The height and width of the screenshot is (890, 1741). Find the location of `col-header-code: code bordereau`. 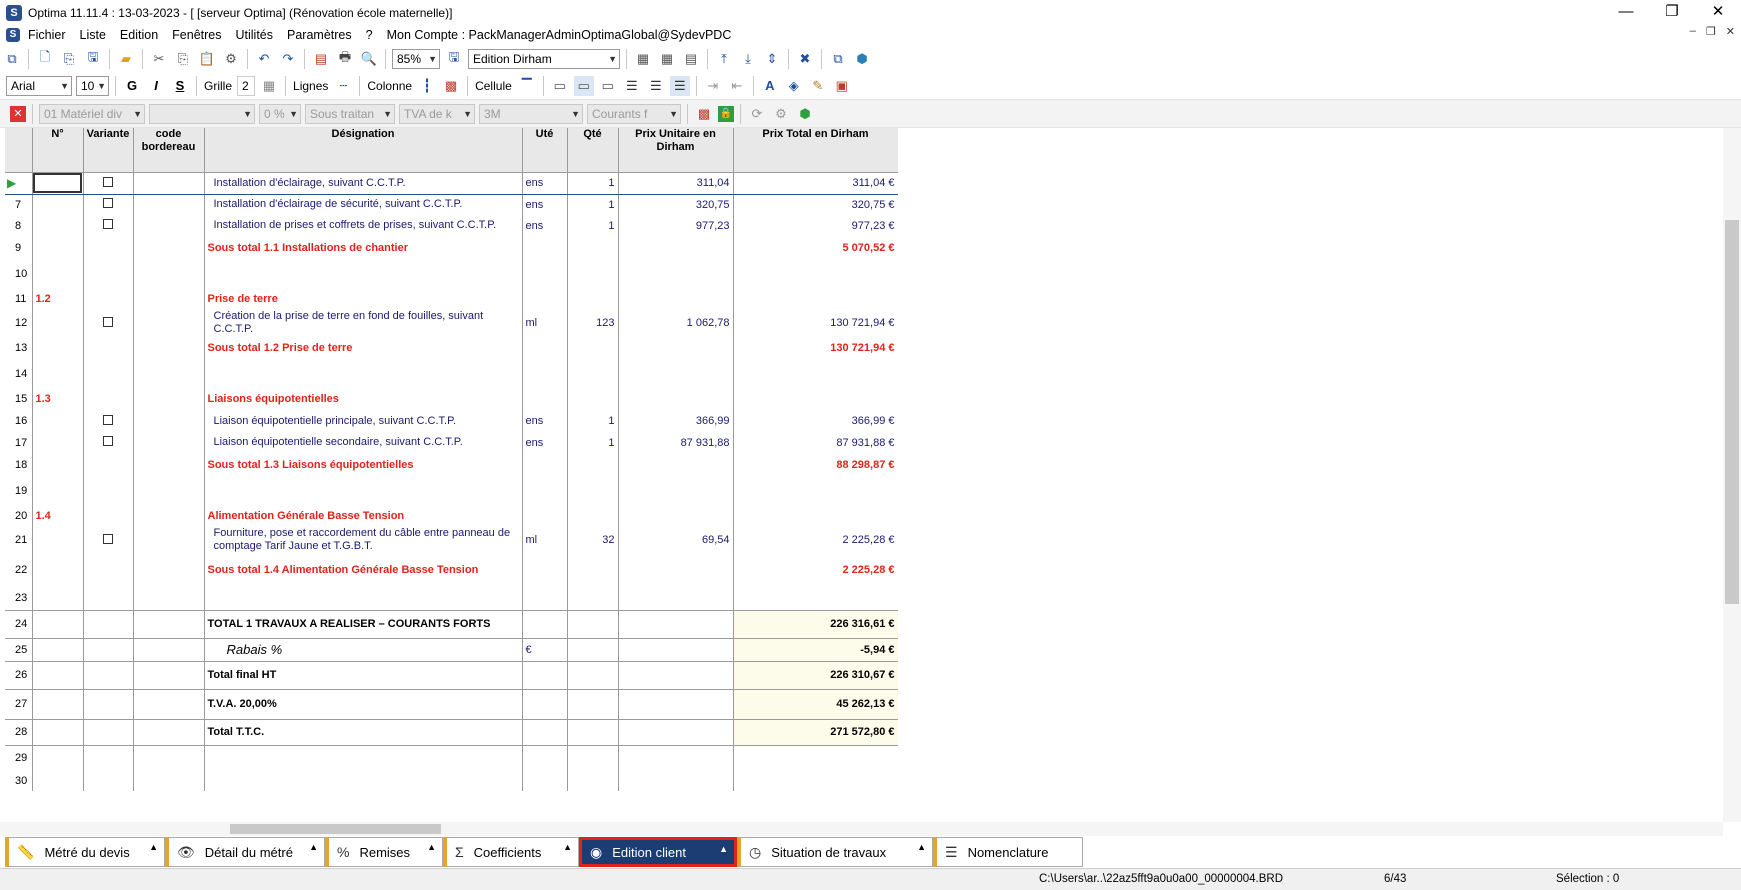

col-header-code: code bordereau is located at coordinates (169, 150).